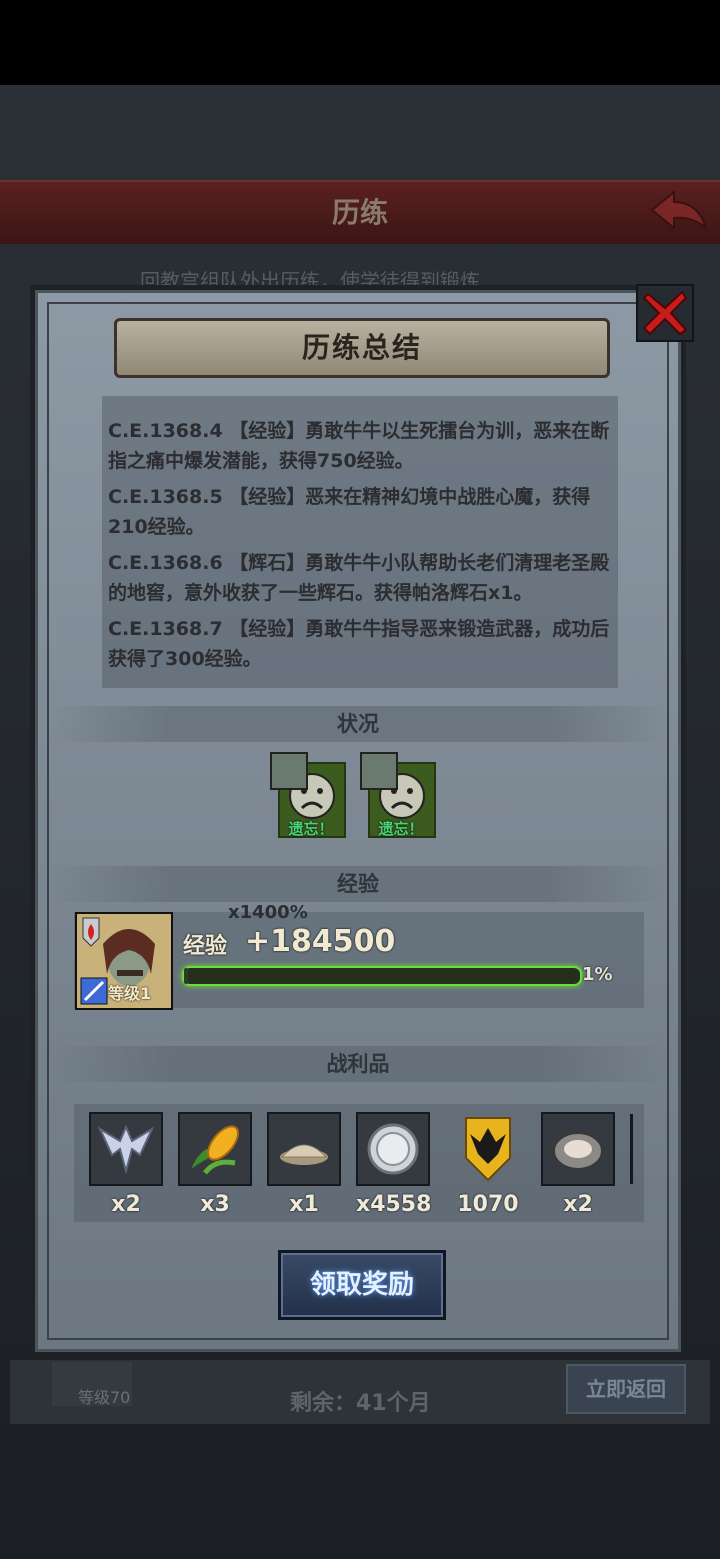 The width and height of the screenshot is (720, 1559). What do you see at coordinates (320, 941) in the screenshot?
I see `exp-gain: +184500` at bounding box center [320, 941].